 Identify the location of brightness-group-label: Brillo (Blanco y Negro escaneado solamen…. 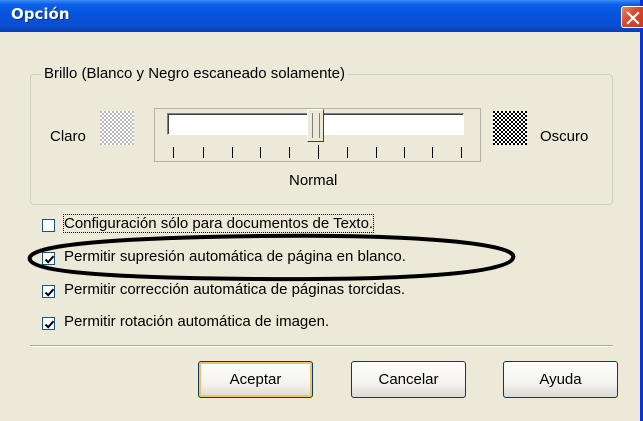
(194, 73).